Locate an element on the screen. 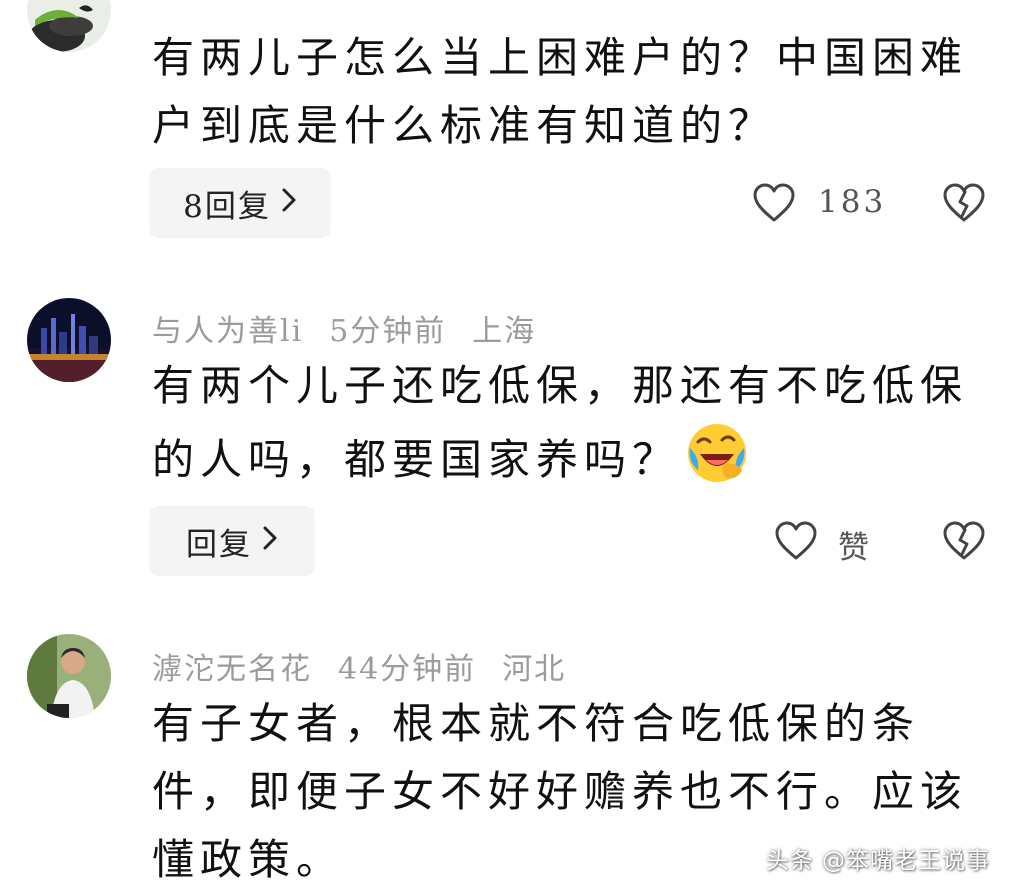  man-portrait-avatar-icon is located at coordinates (69, 676).